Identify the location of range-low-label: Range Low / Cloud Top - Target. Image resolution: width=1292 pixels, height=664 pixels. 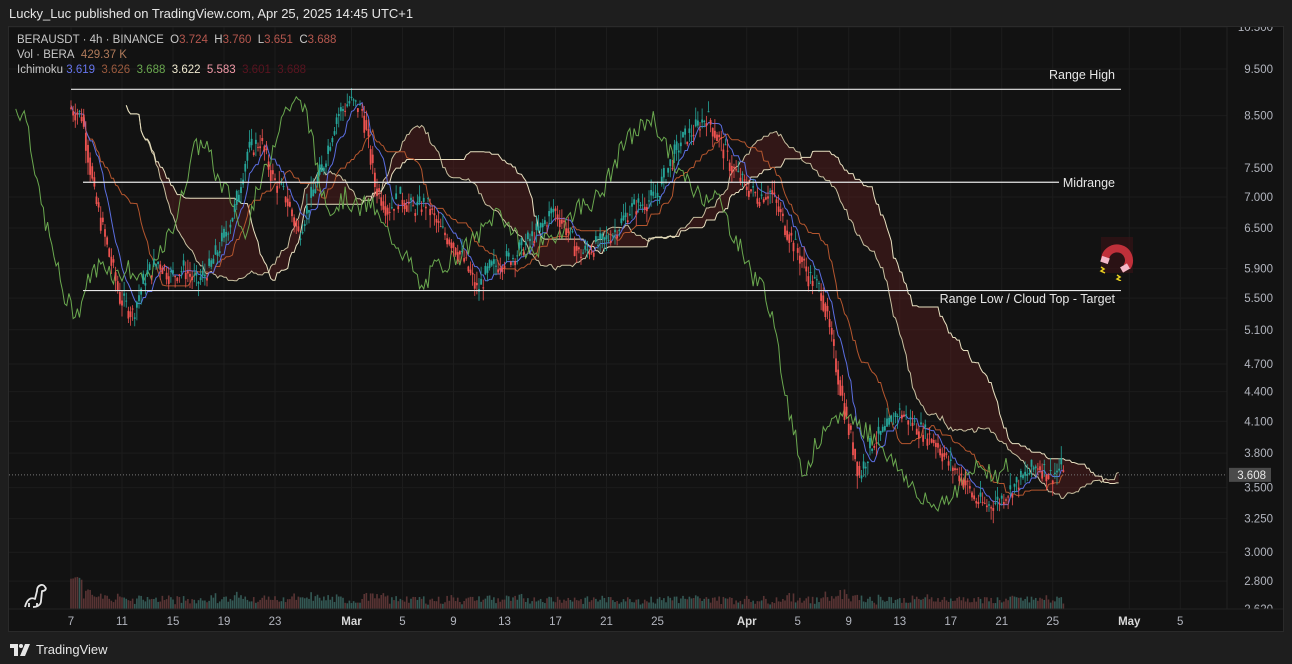
(1027, 299).